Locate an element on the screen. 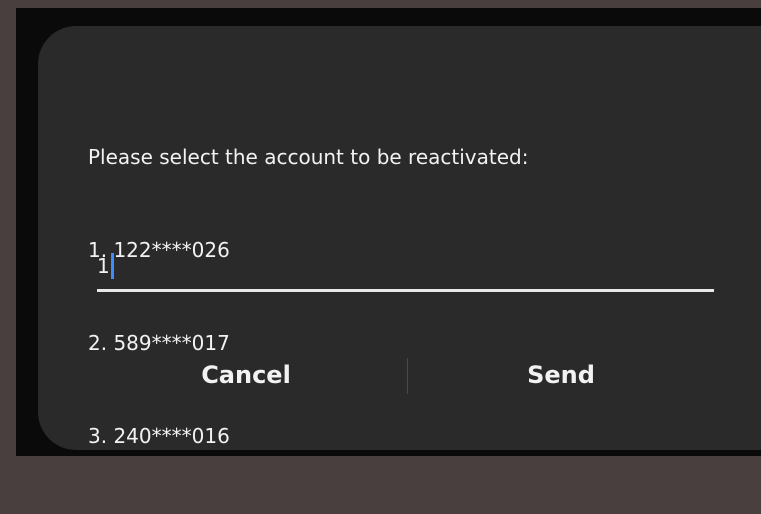 The image size is (761, 514). input-underline is located at coordinates (405, 290).